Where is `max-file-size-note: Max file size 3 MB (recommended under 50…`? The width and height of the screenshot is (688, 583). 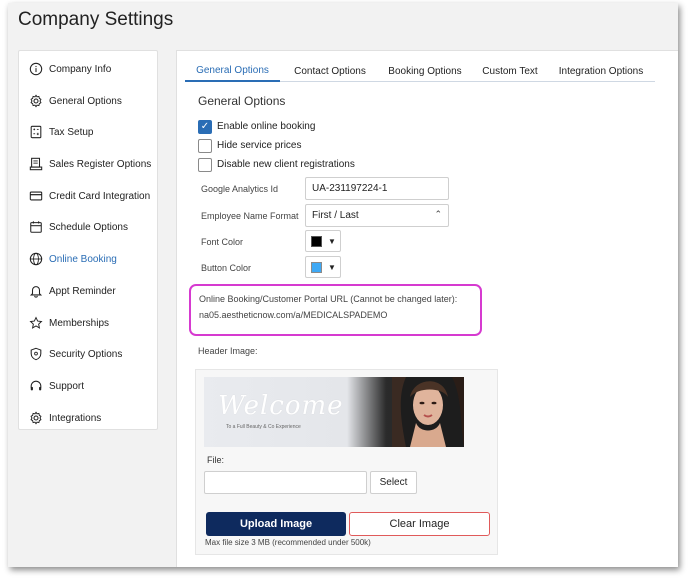 max-file-size-note: Max file size 3 MB (recommended under 50… is located at coordinates (288, 542).